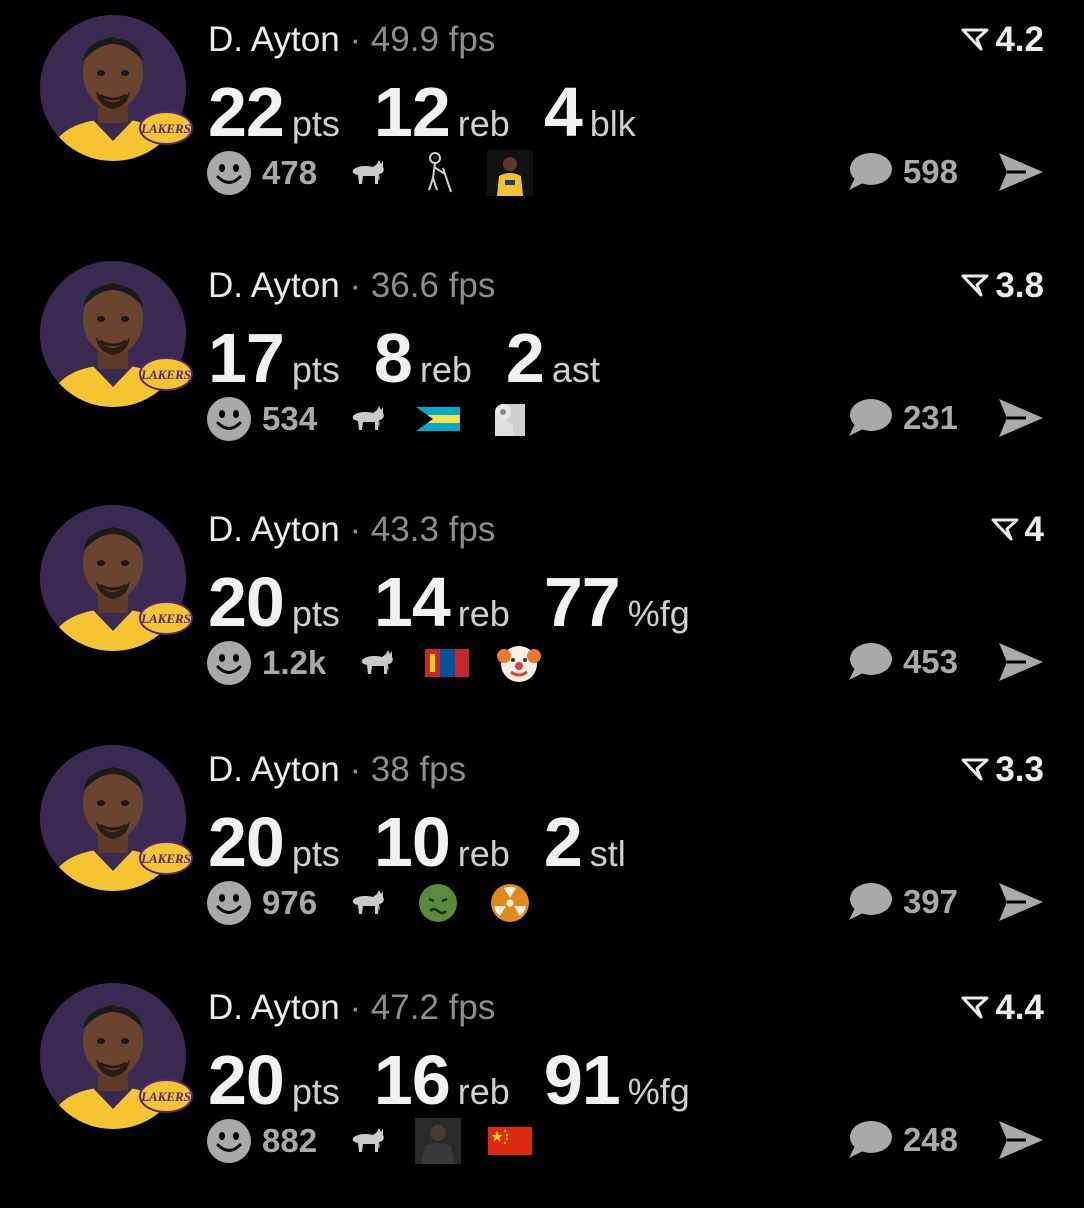 This screenshot has height=1208, width=1084. What do you see at coordinates (442, 842) in the screenshot?
I see `stat-item: 10 reb` at bounding box center [442, 842].